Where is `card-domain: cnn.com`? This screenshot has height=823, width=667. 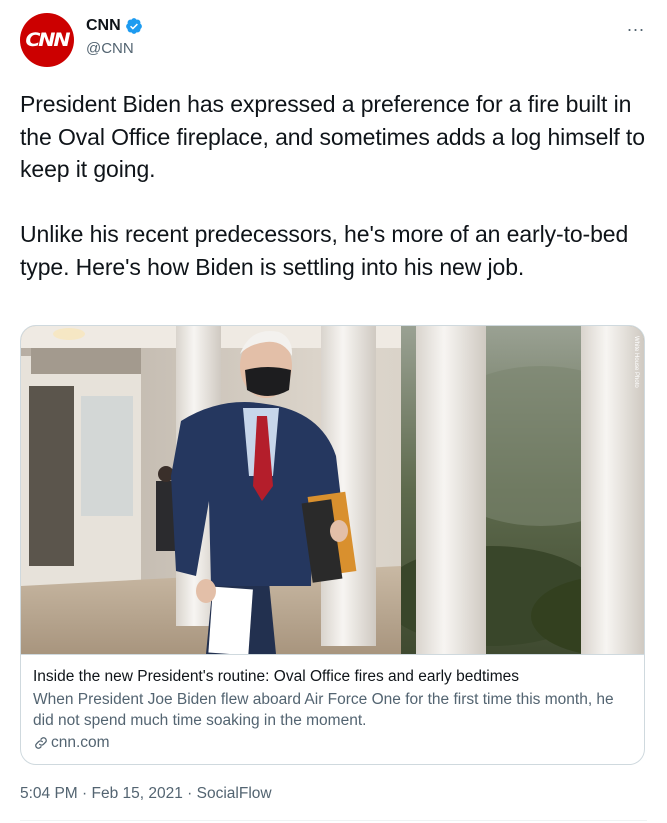
card-domain: cnn.com is located at coordinates (332, 743).